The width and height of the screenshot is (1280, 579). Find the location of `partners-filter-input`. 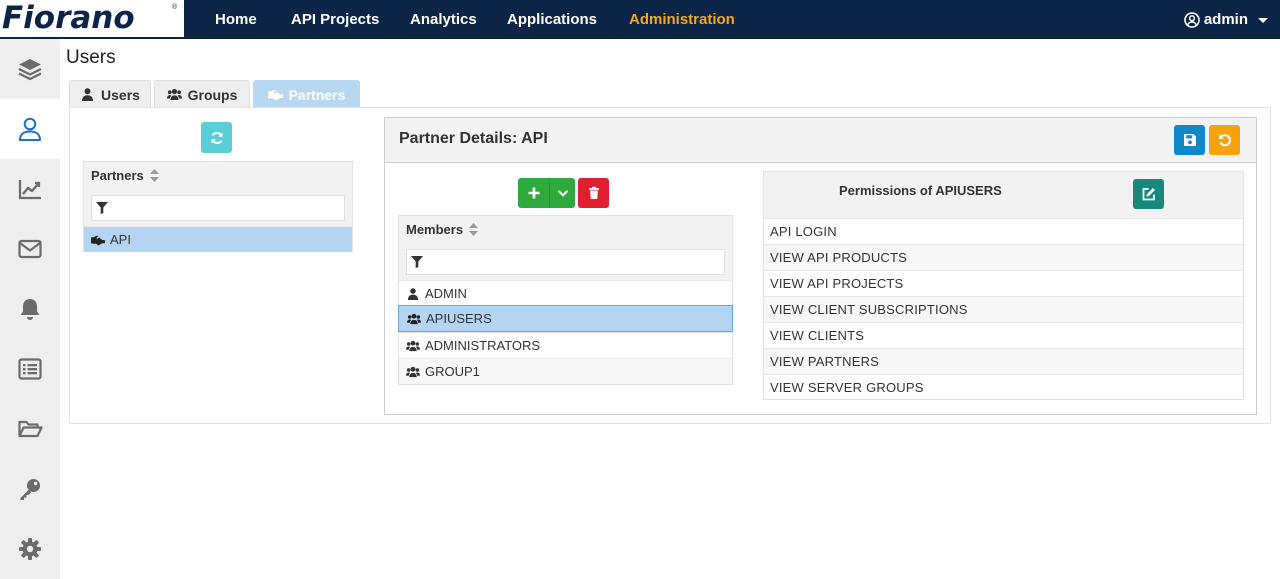

partners-filter-input is located at coordinates (227, 208).